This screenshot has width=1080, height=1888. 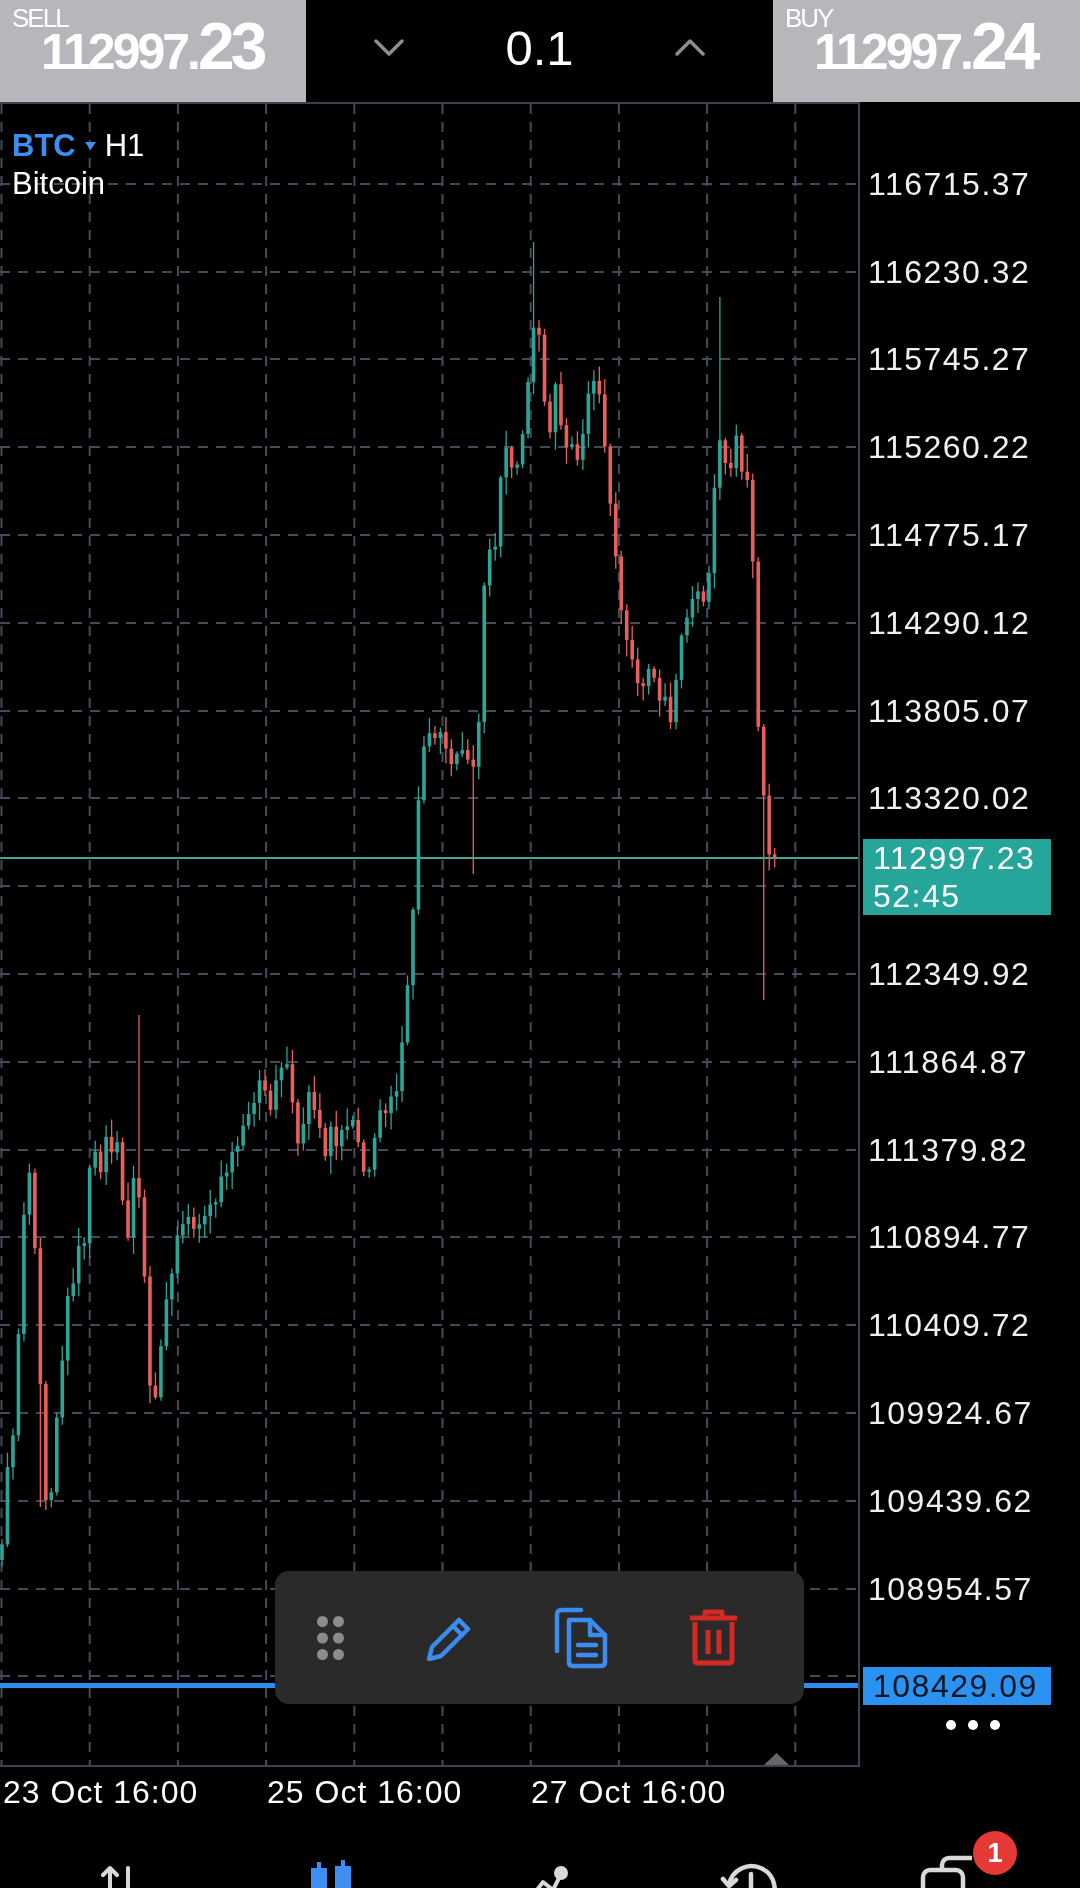 What do you see at coordinates (124, 146) in the screenshot?
I see `timeframe-label: H1` at bounding box center [124, 146].